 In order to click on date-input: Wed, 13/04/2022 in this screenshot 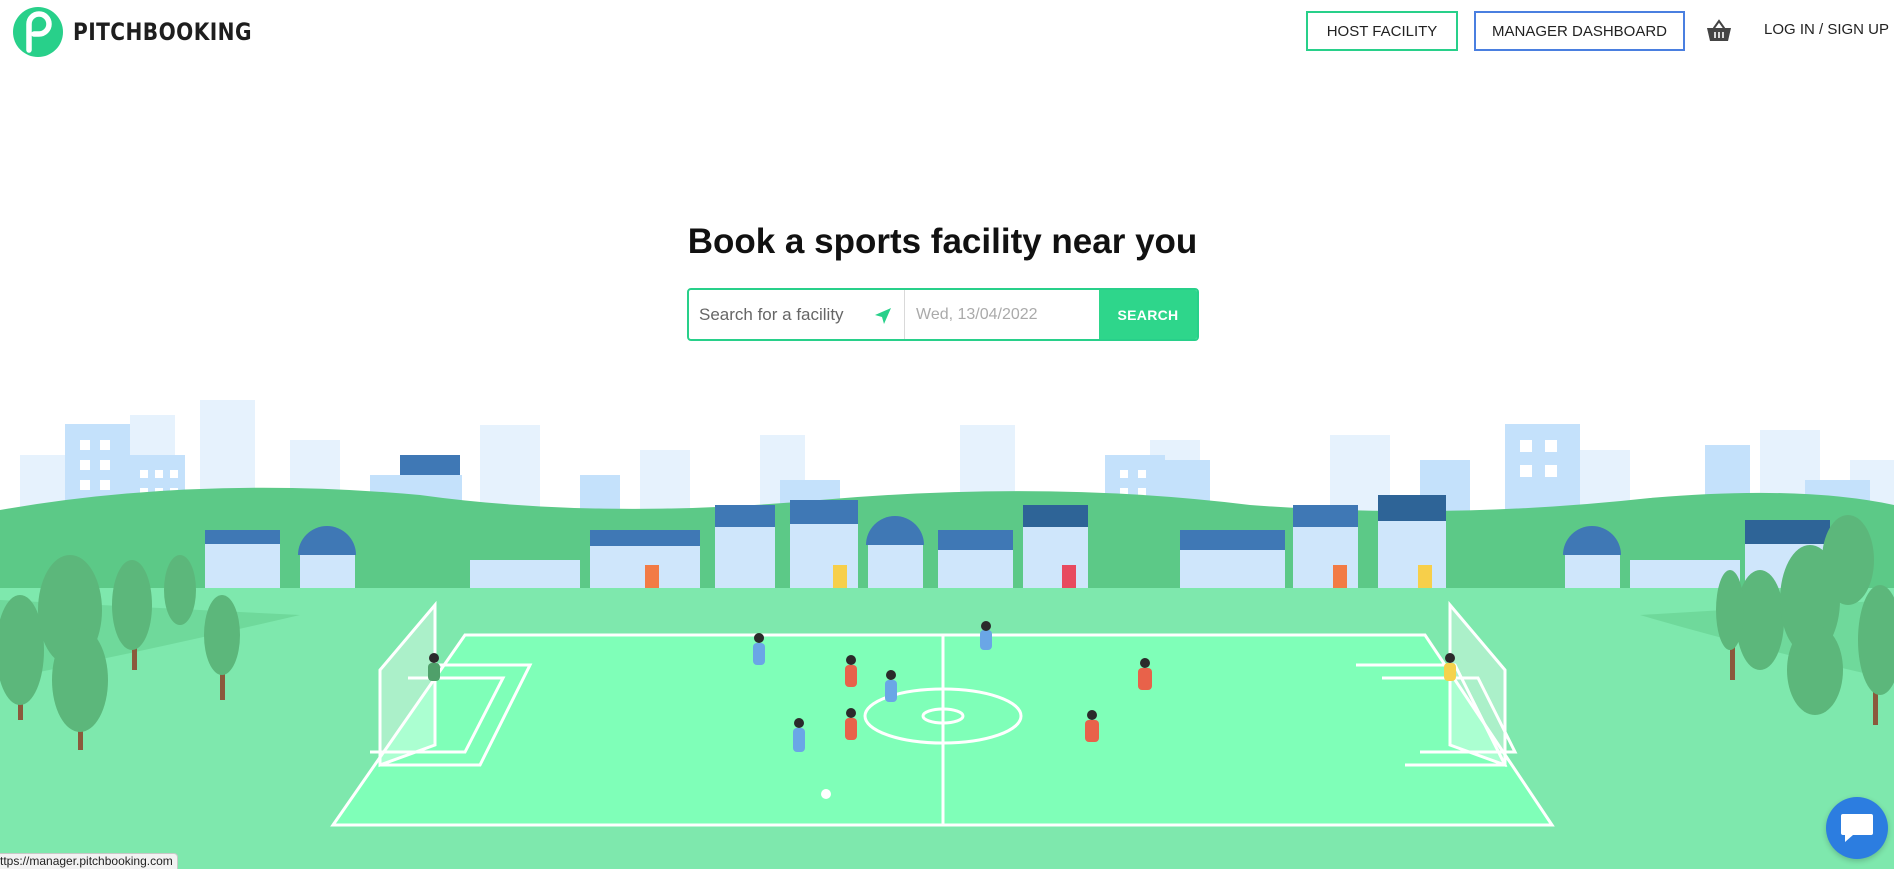, I will do `click(1002, 314)`.